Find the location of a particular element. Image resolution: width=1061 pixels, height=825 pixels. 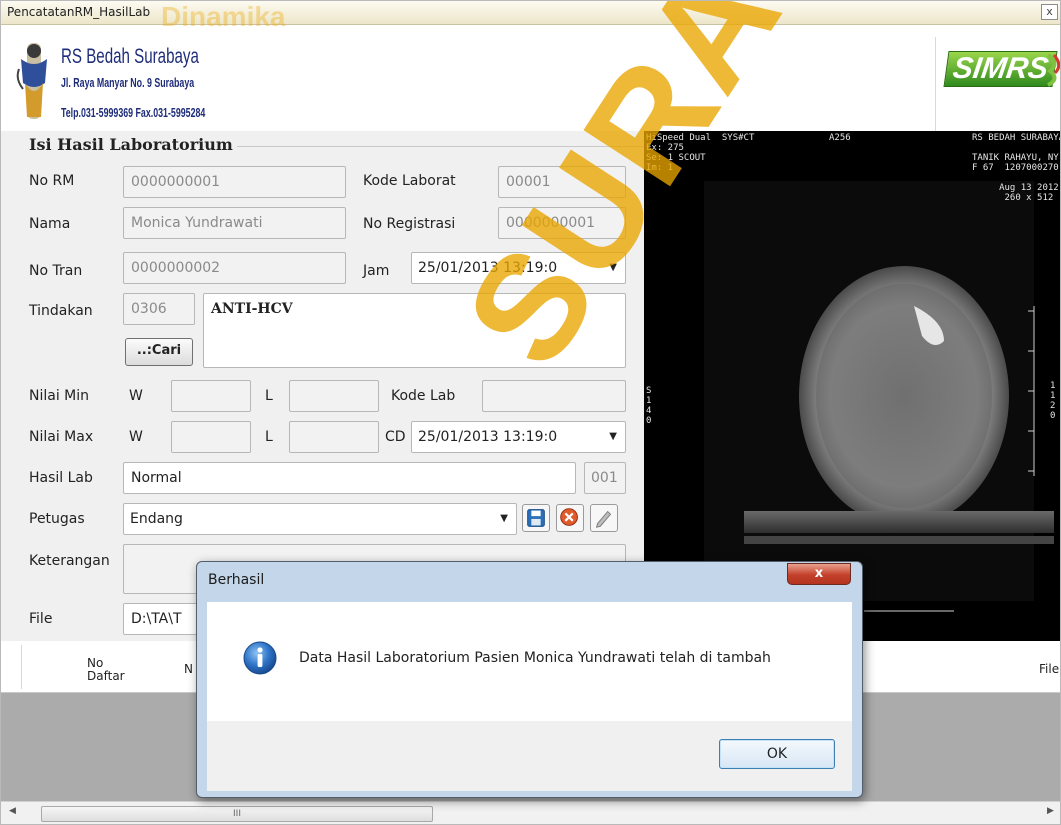

hospital-phone: Telp.031-5999369 Fax.031-5995284 is located at coordinates (133, 112).